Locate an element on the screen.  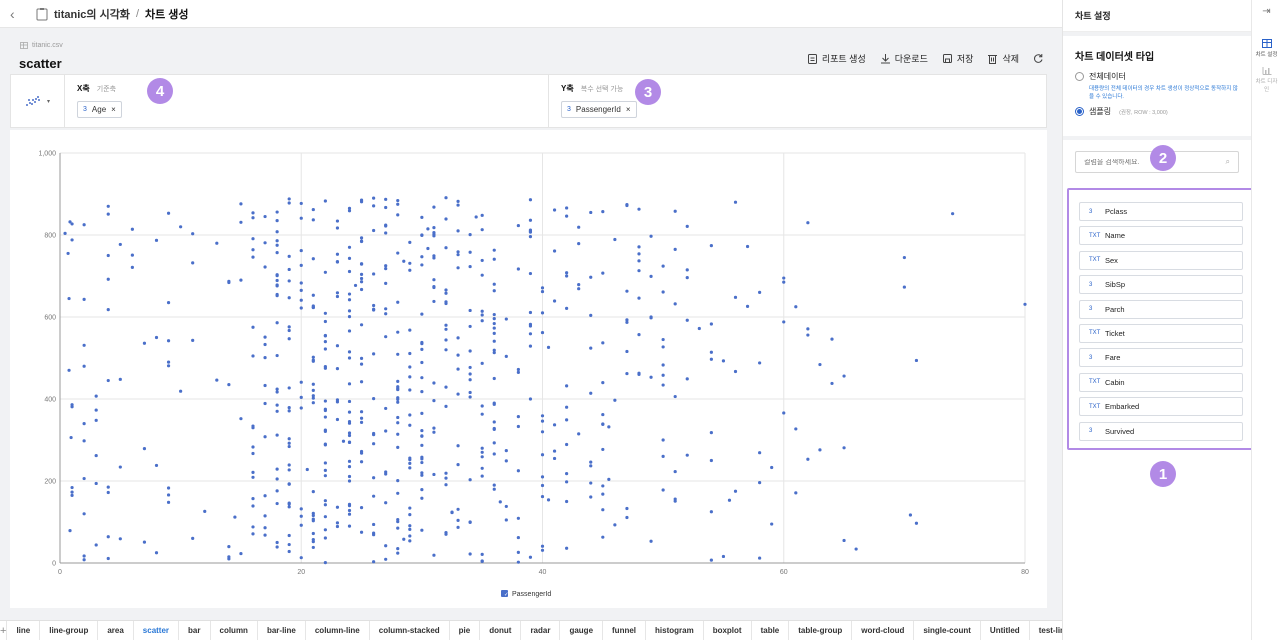
remove-chip-icon: × is located at coordinates (628, 109).